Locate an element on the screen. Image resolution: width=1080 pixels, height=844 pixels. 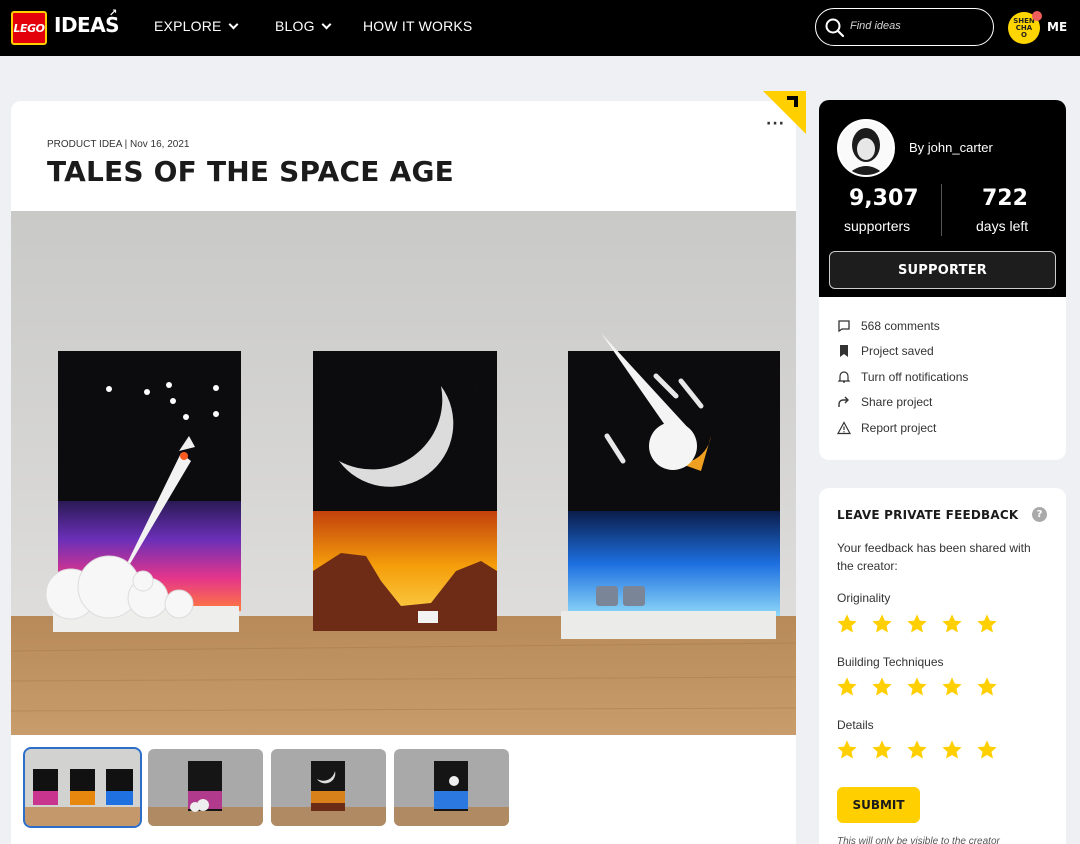
report-project-link: Report project is located at coordinates (886, 428).